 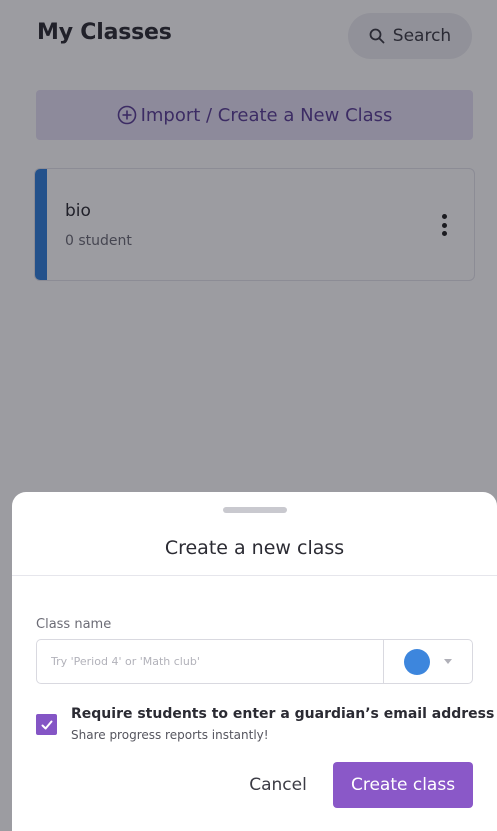 I want to click on selected-color-swatch, so click(x=417, y=661).